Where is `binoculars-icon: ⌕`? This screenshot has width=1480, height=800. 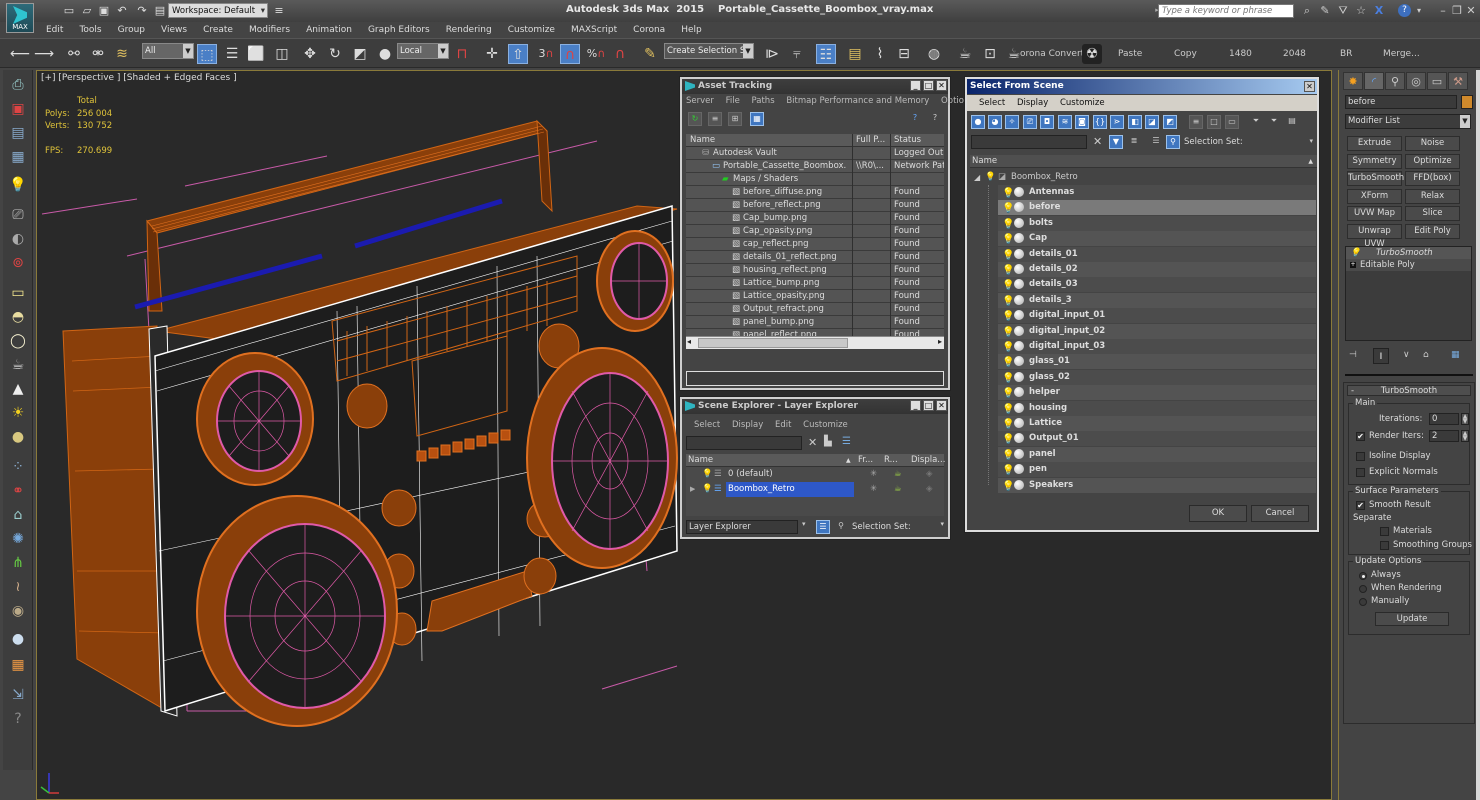 binoculars-icon: ⌕ is located at coordinates (1307, 11).